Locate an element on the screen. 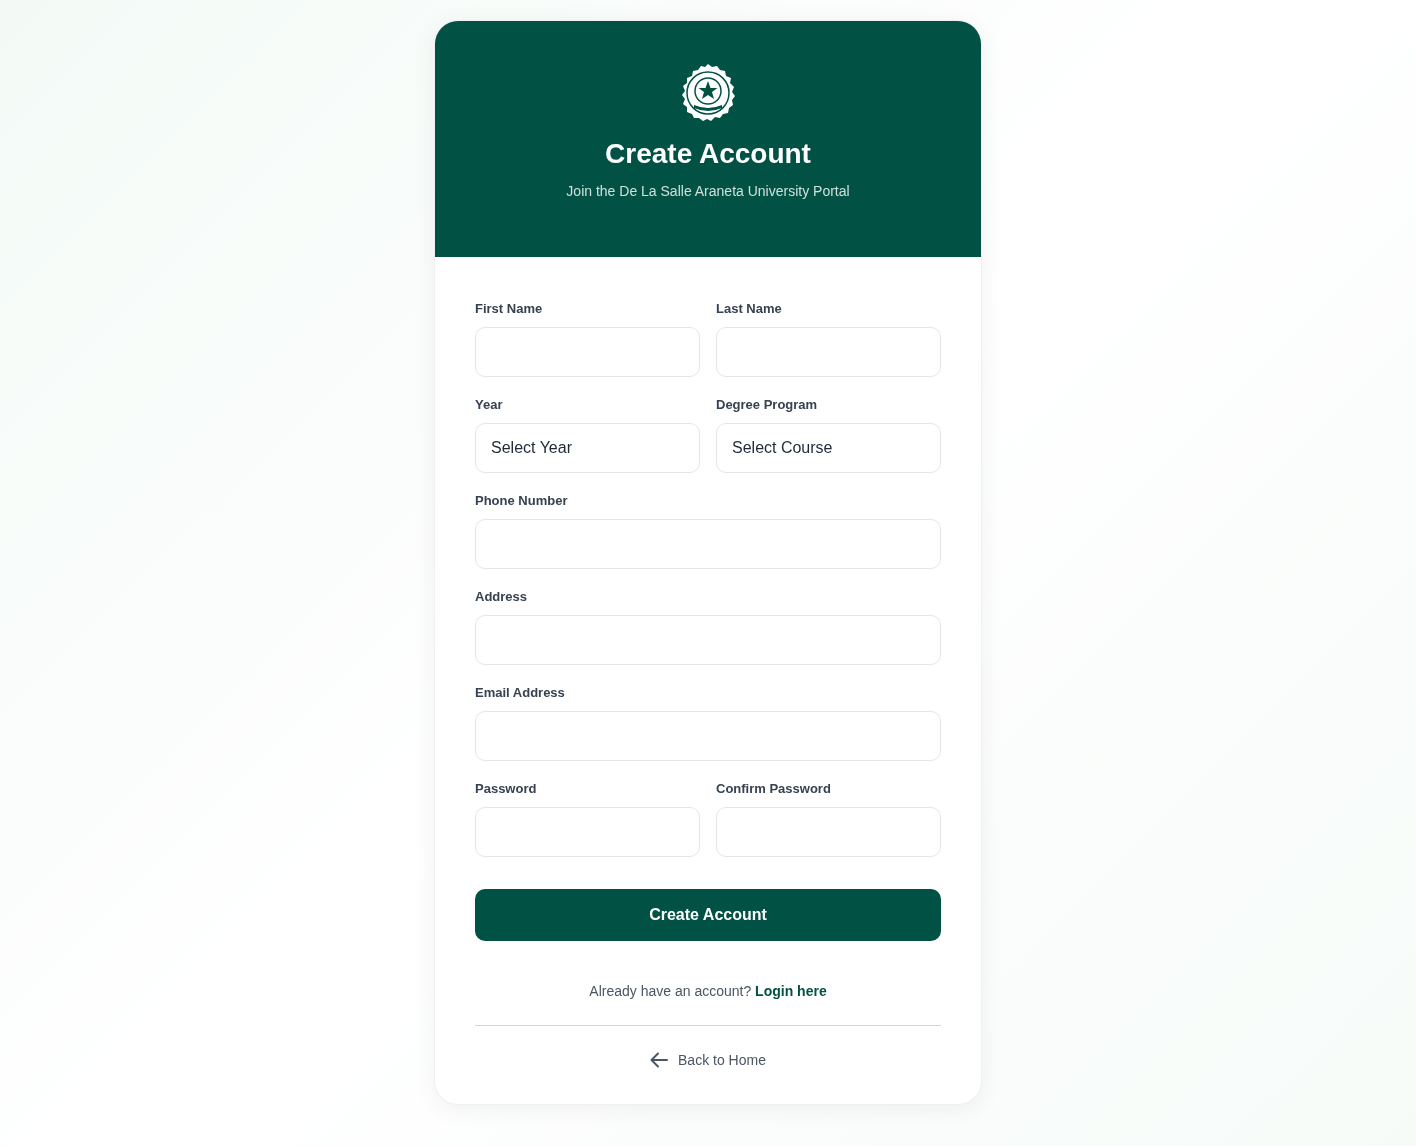  field-label: Year is located at coordinates (489, 405).